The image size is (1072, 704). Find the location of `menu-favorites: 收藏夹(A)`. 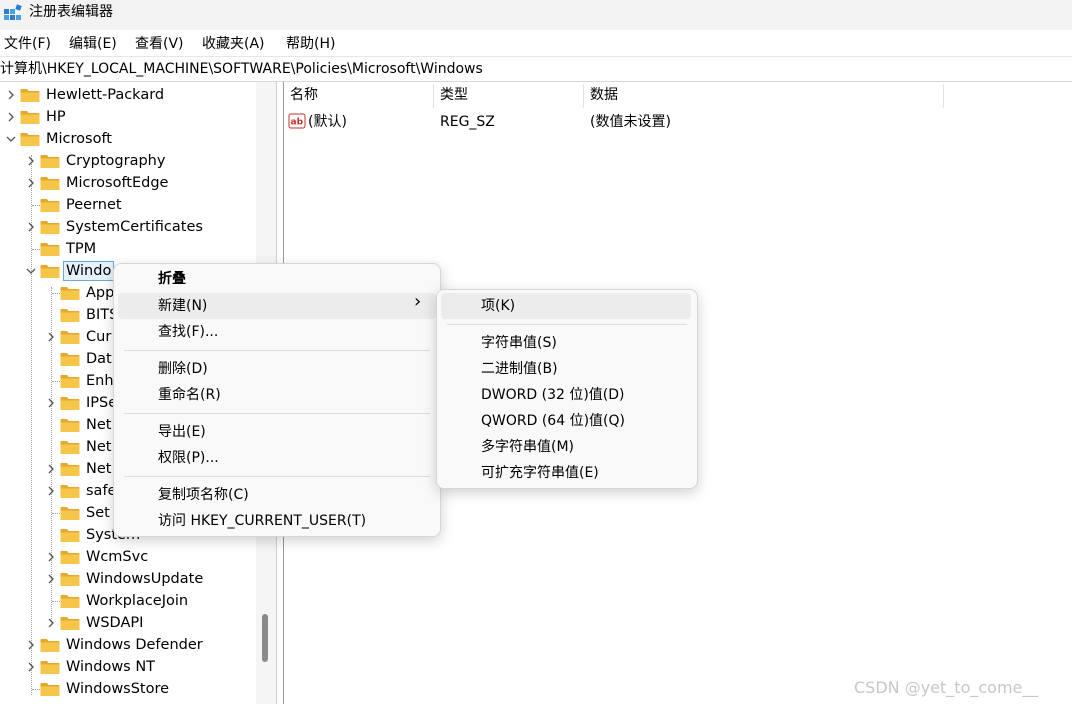

menu-favorites: 收藏夹(A) is located at coordinates (233, 44).